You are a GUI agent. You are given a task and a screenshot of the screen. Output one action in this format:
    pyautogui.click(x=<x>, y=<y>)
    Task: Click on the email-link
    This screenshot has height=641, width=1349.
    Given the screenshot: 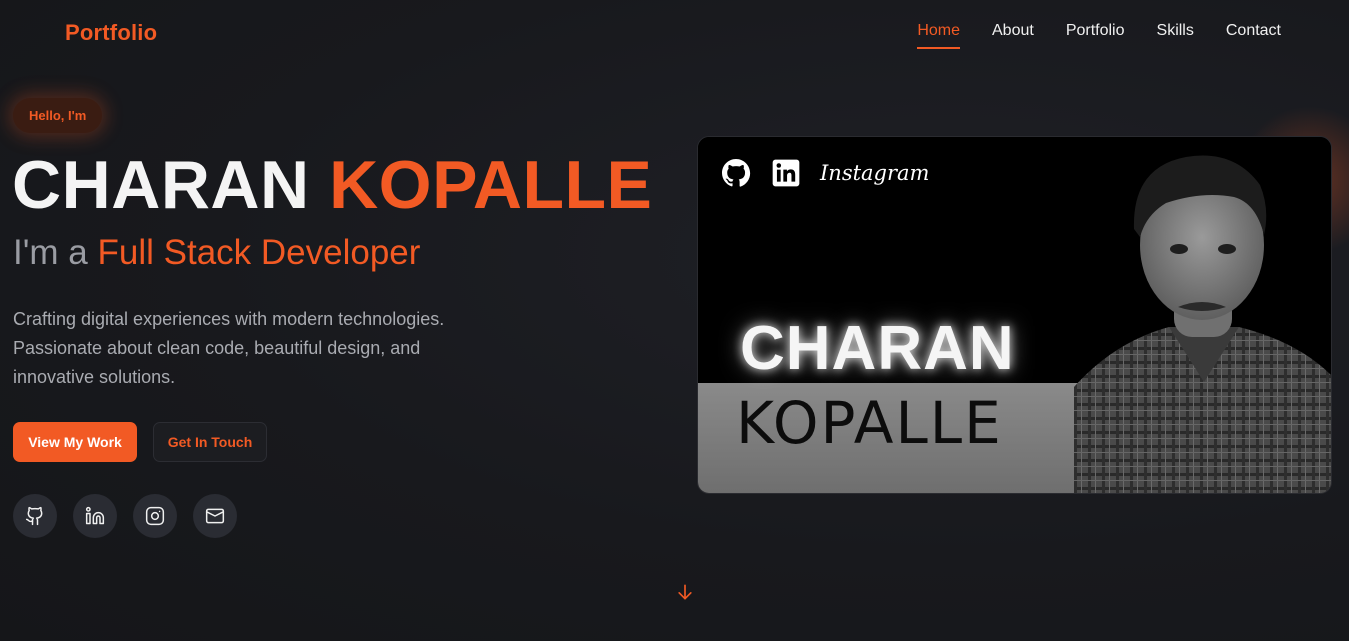 What is the action you would take?
    pyautogui.click(x=215, y=516)
    